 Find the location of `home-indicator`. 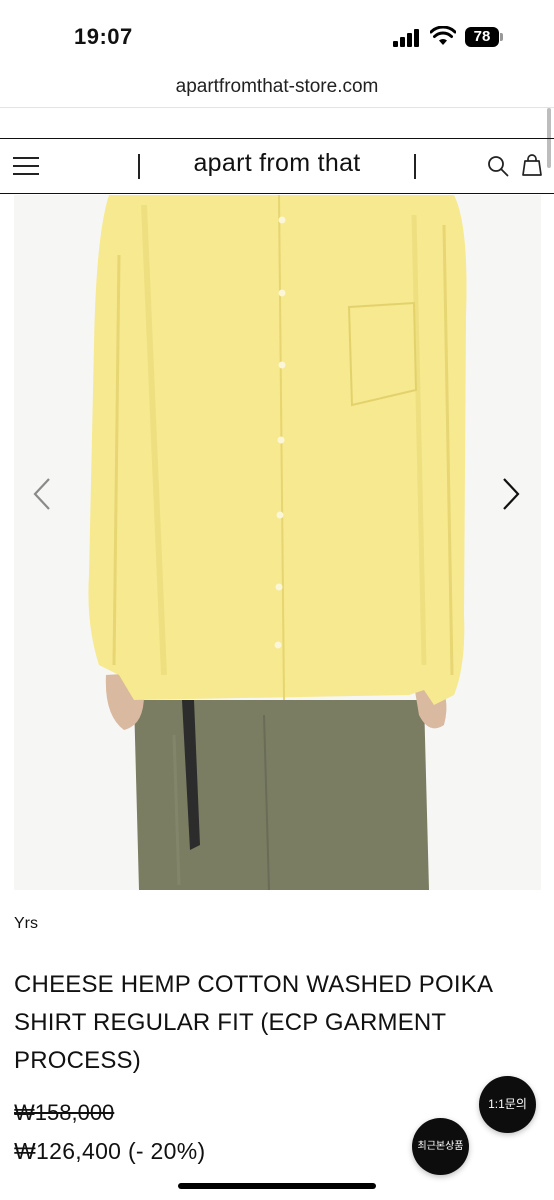

home-indicator is located at coordinates (277, 1186).